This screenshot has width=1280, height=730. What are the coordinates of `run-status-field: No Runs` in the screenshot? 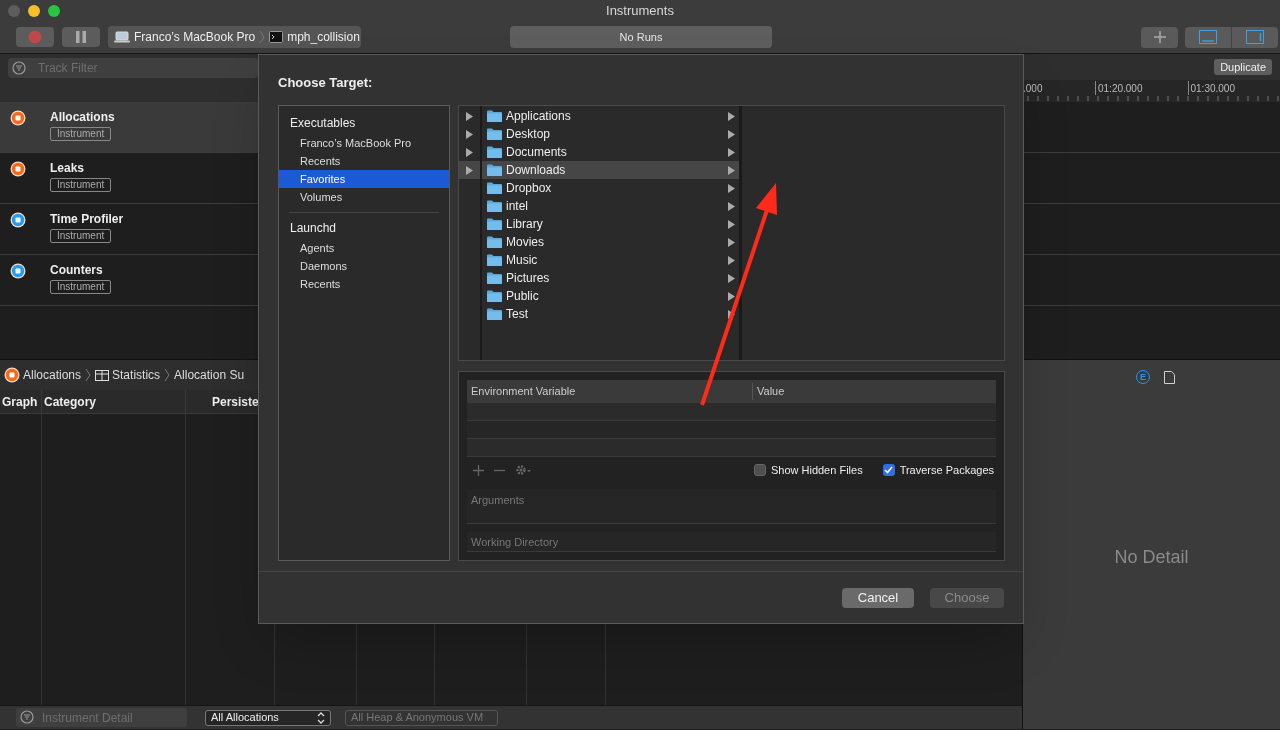 It's located at (641, 37).